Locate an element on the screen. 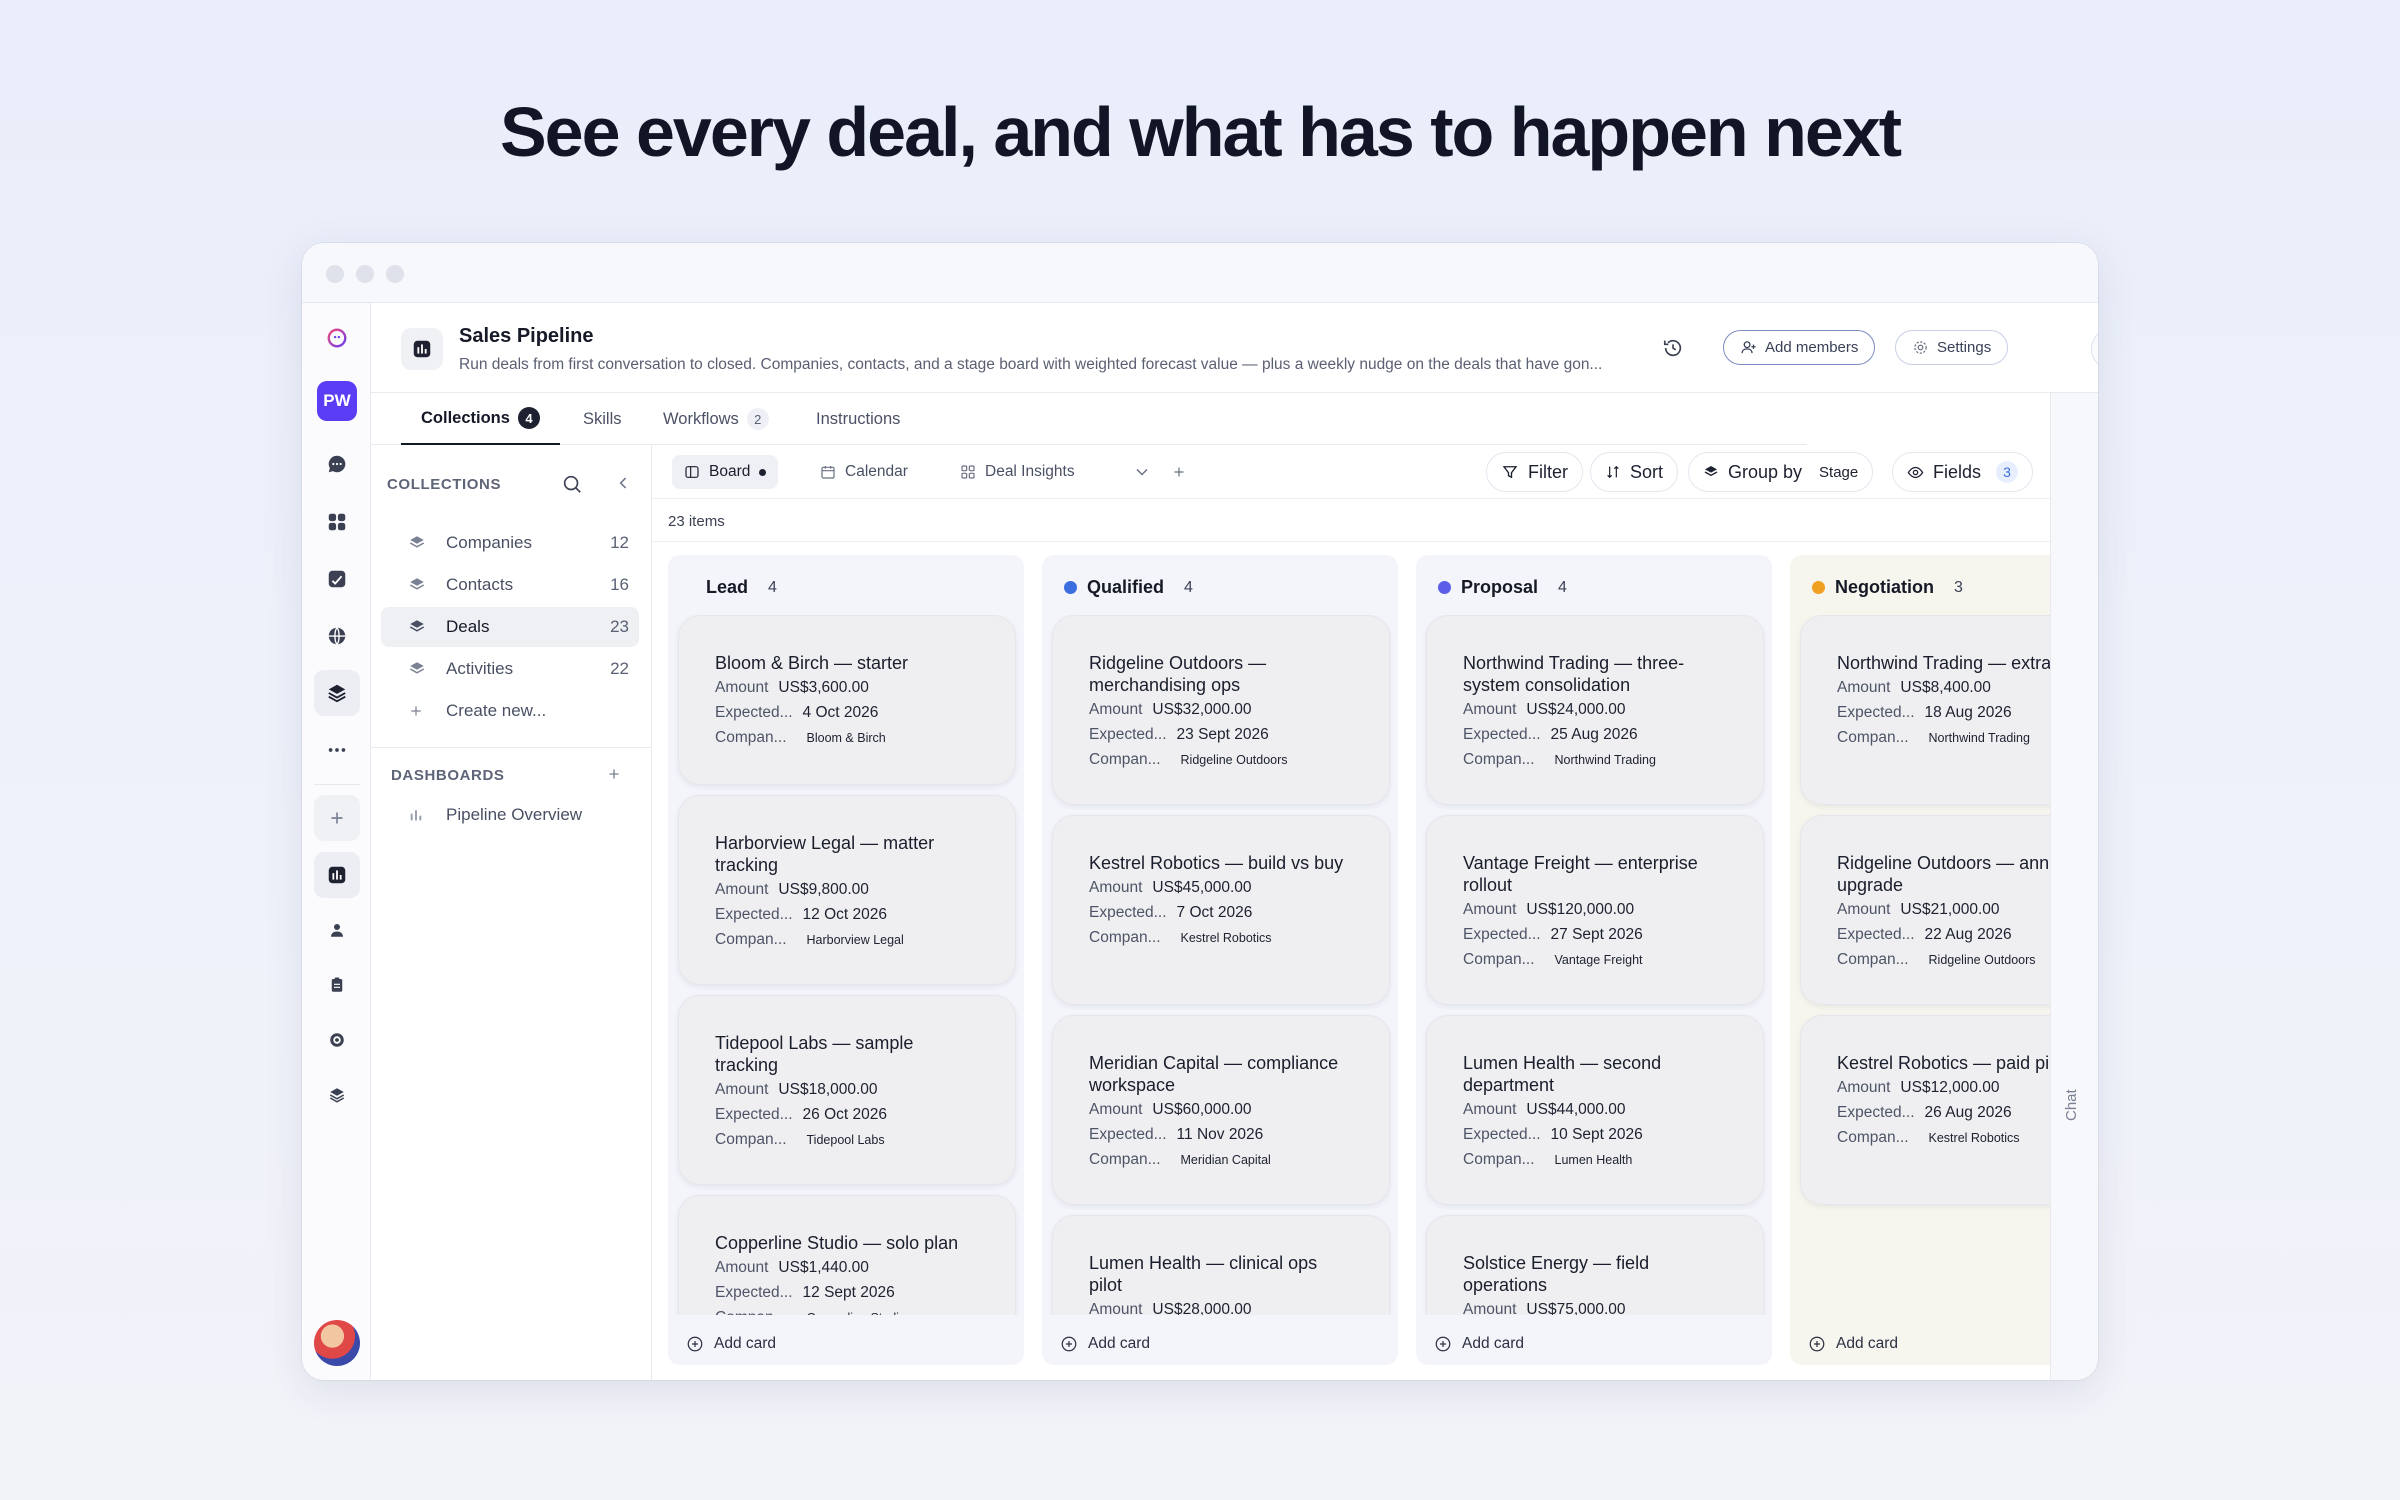 The width and height of the screenshot is (2400, 1500). inbox-icon is located at coordinates (337, 579).